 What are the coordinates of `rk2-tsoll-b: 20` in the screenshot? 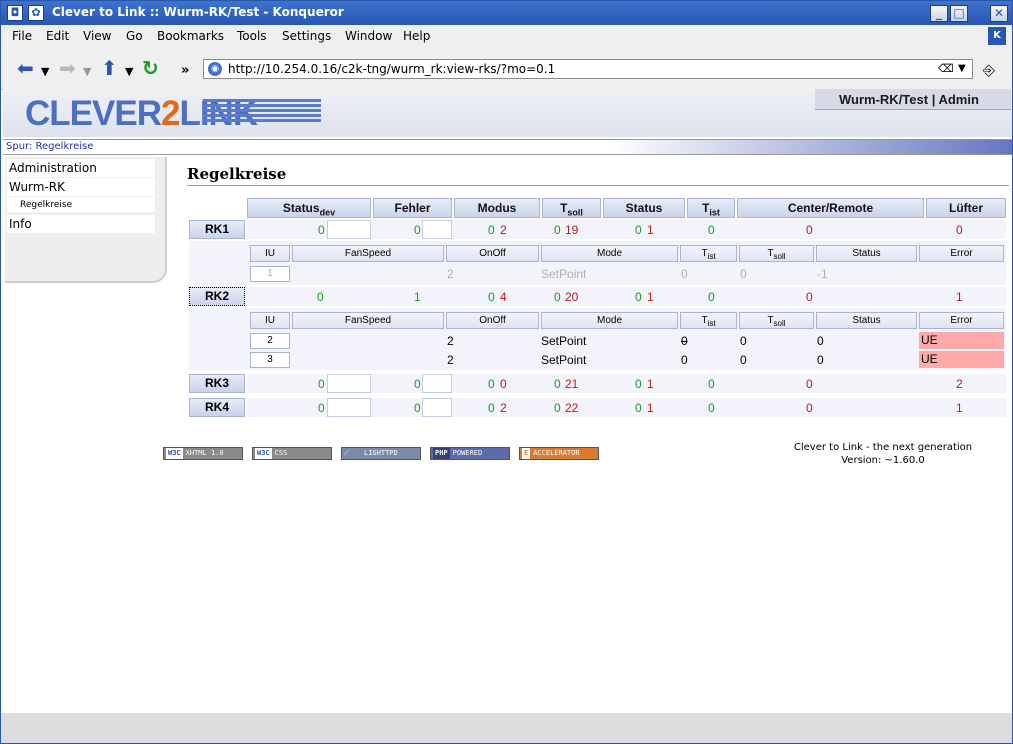 It's located at (572, 297).